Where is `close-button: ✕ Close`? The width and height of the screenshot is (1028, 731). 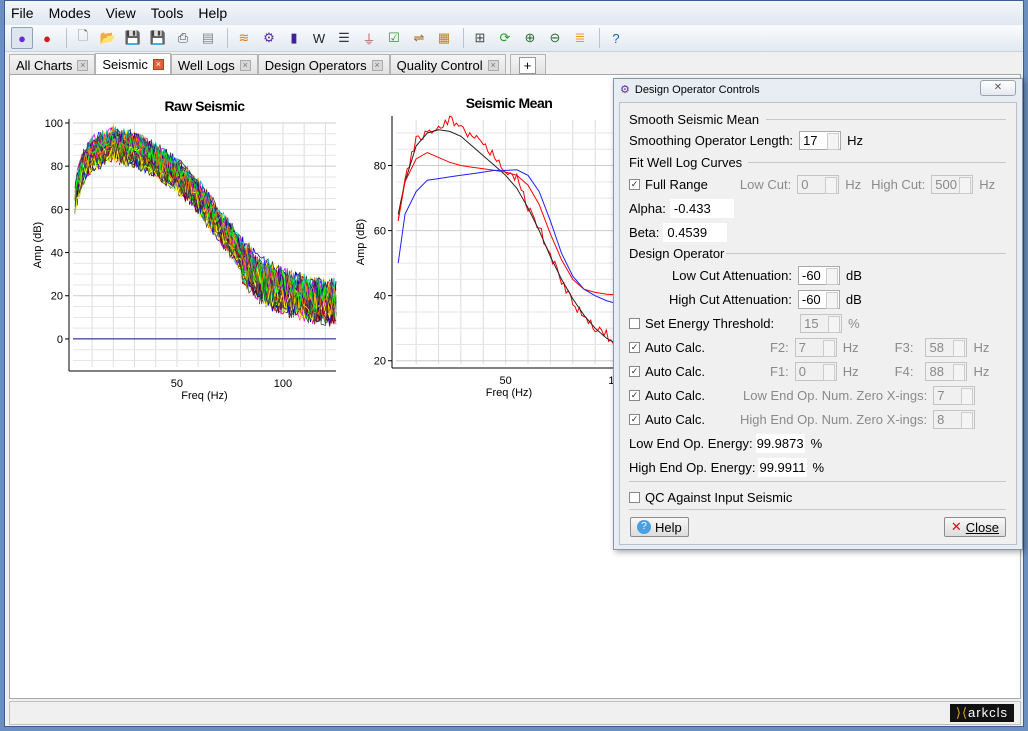
close-button: ✕ Close is located at coordinates (974, 527).